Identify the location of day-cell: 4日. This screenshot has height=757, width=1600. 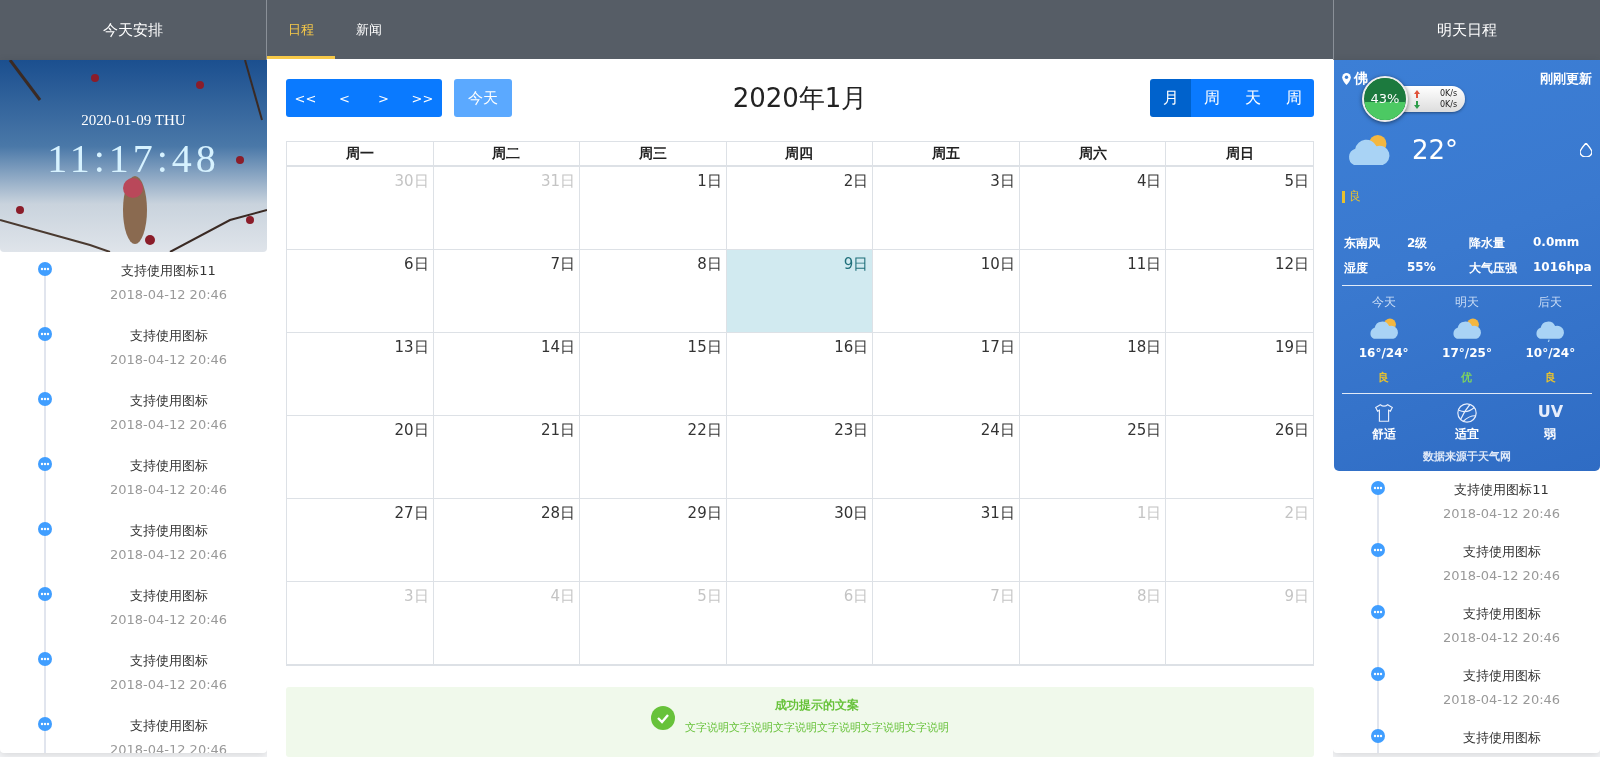
(1093, 208).